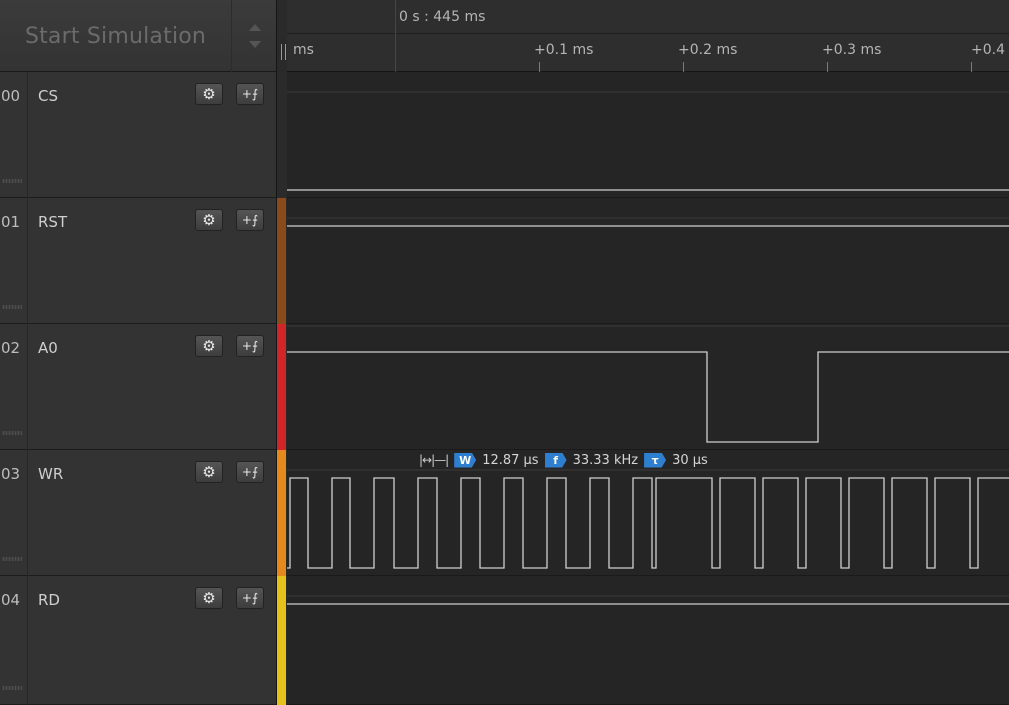  Describe the element at coordinates (48, 96) in the screenshot. I see `channel-name: CS` at that location.